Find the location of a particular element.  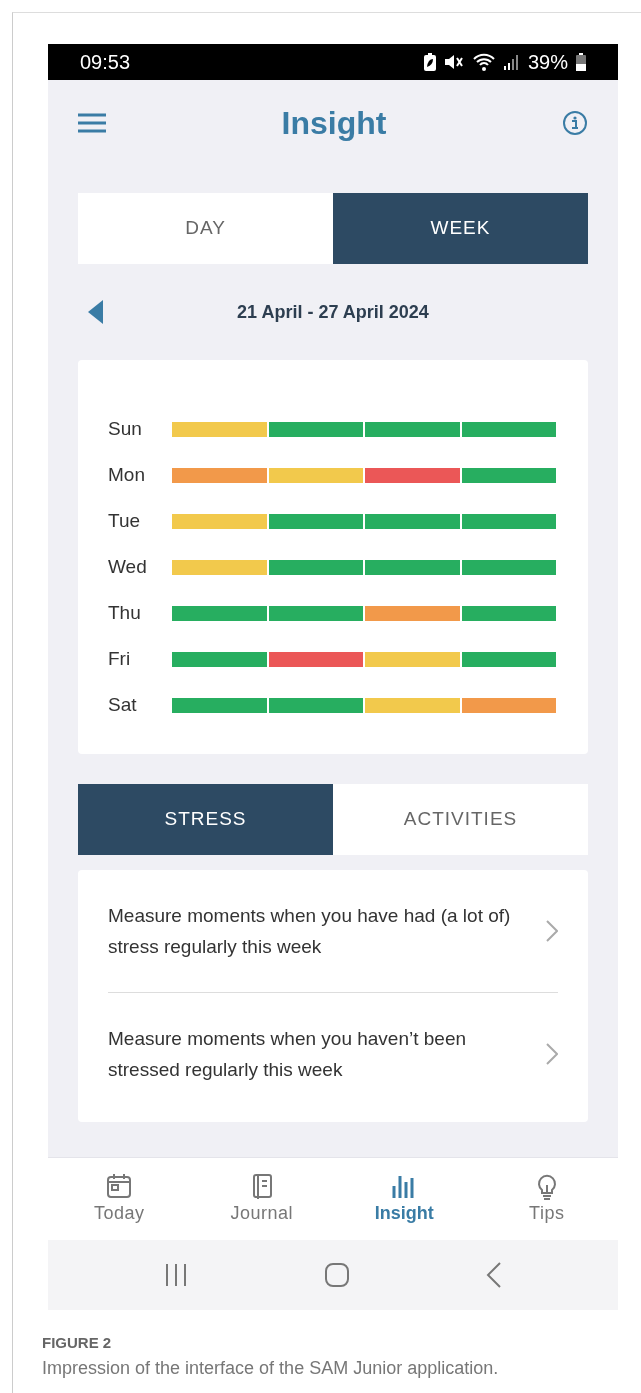

figure-caption: Impression of the interface of the SAM Junior application. is located at coordinates (271, 1368).